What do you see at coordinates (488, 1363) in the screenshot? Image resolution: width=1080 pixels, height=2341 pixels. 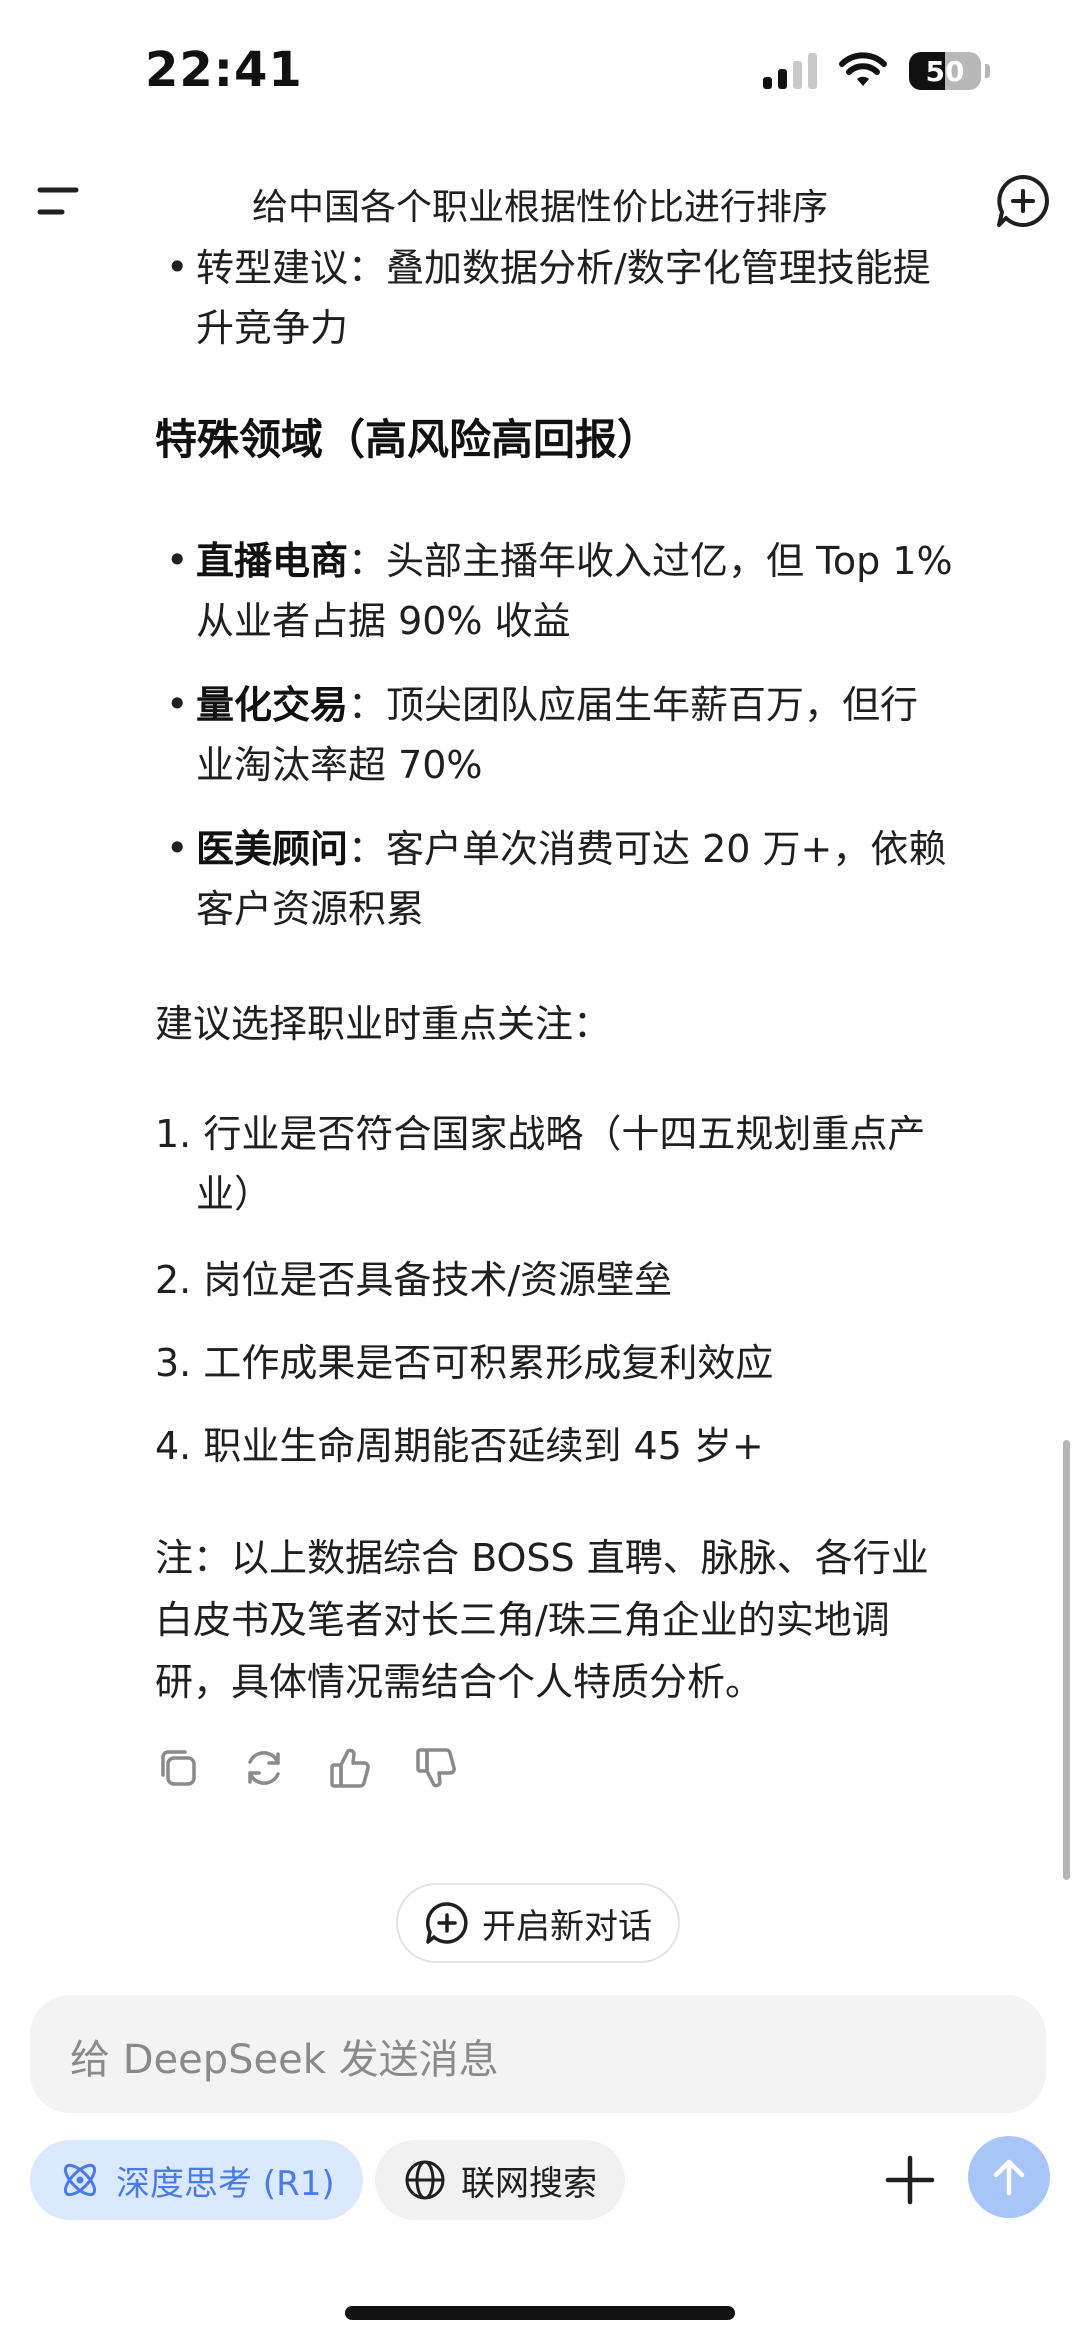 I see `item-text: 工作成果是否可积累形成复利效应` at bounding box center [488, 1363].